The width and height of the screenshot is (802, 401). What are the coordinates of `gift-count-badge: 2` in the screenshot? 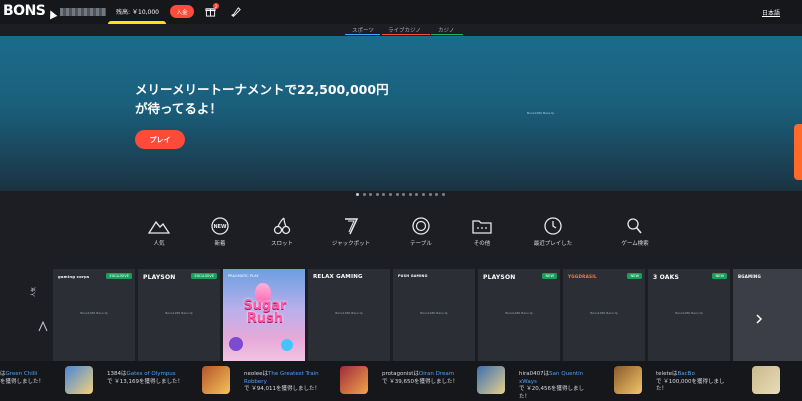 It's located at (216, 6).